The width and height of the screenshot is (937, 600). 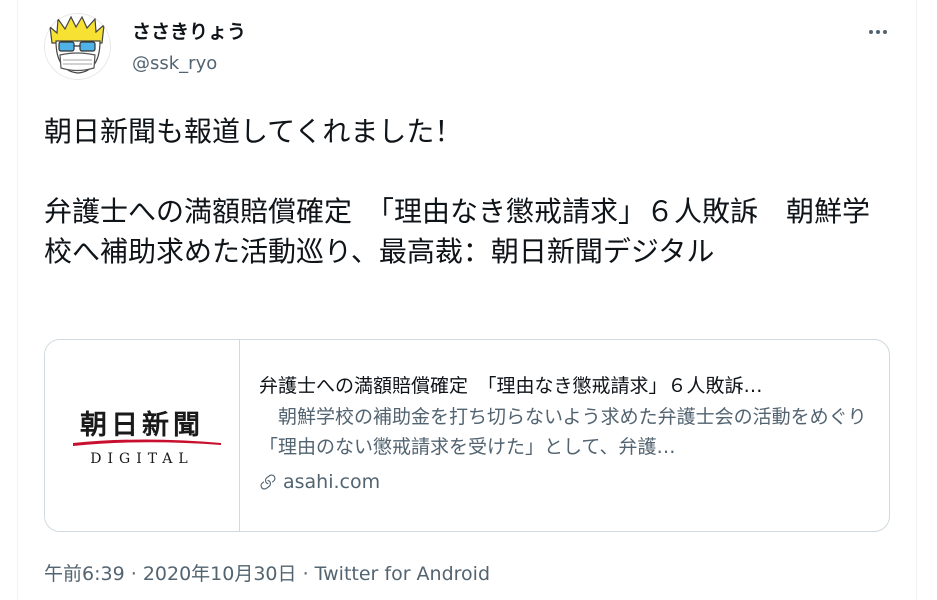 What do you see at coordinates (84, 574) in the screenshot?
I see `tweet-time: 午前6:39` at bounding box center [84, 574].